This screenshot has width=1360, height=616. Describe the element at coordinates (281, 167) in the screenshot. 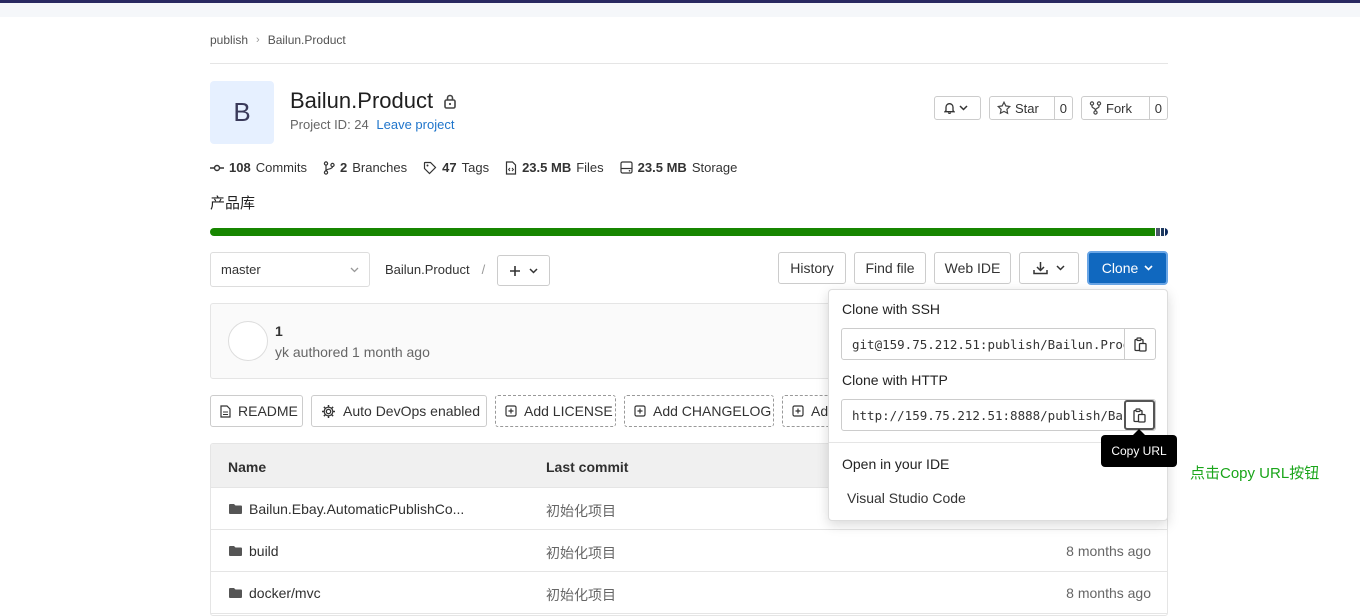

I see `commits-label: Commits` at that location.